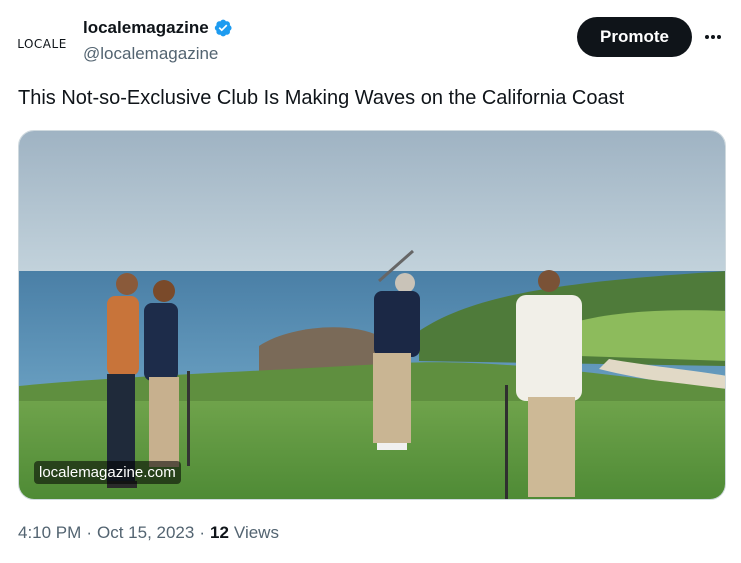 Image resolution: width=741 pixels, height=563 pixels. I want to click on verified-badge-icon, so click(223, 28).